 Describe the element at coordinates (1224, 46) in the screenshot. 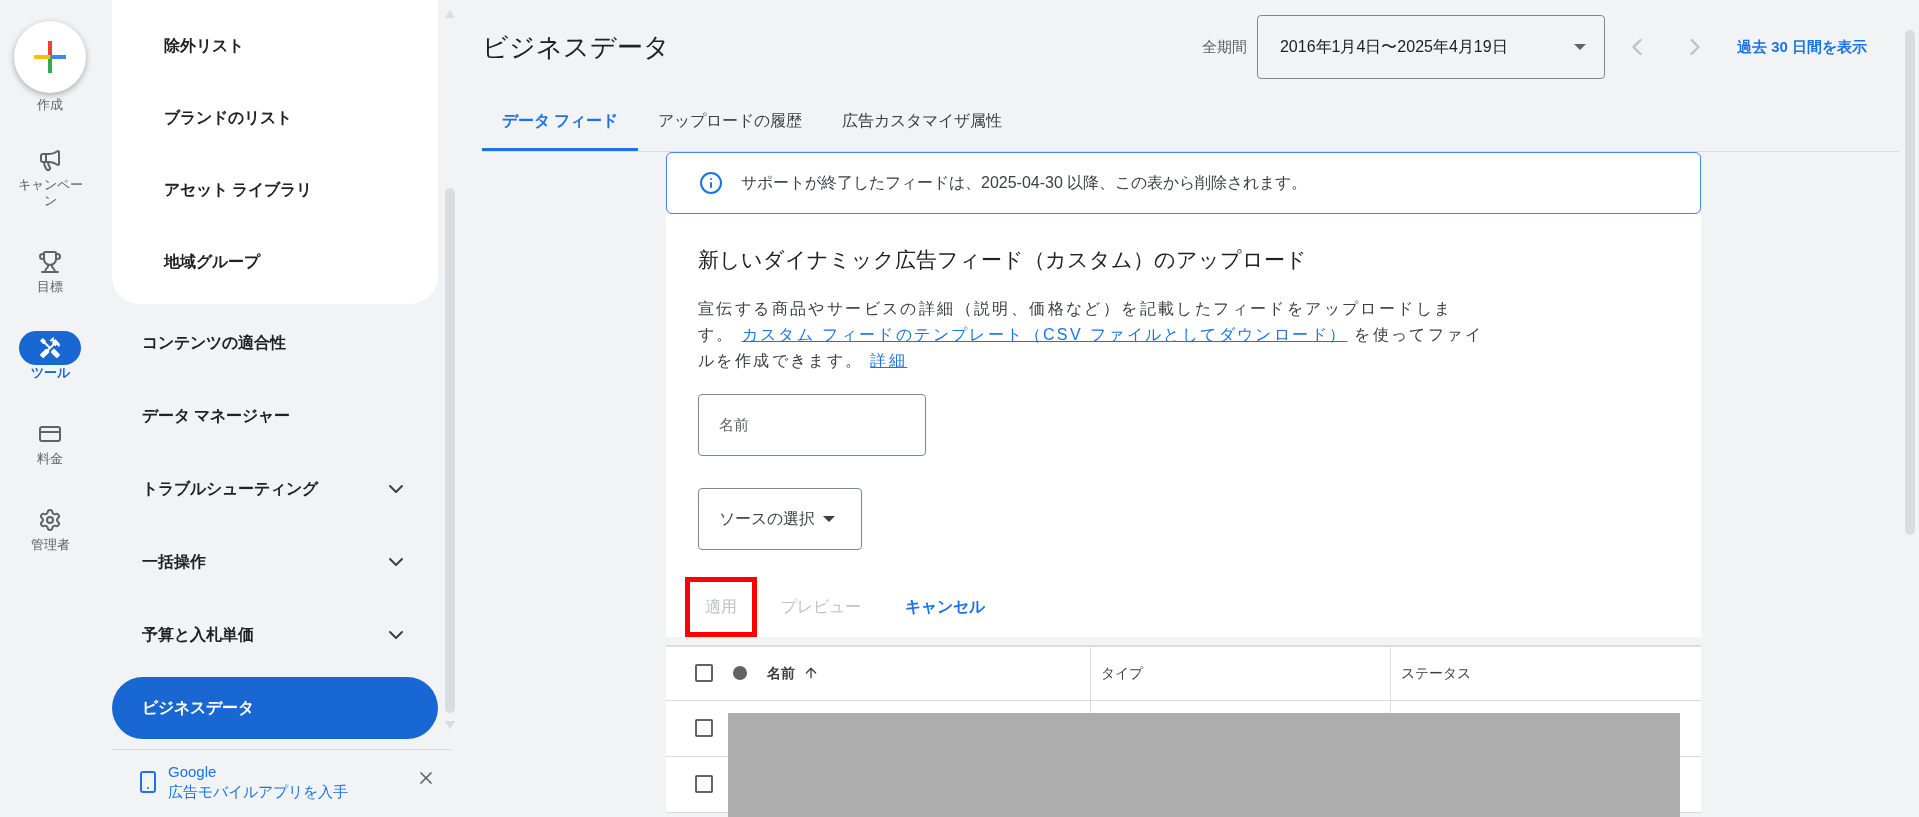

I see `period-label: 全期間` at that location.